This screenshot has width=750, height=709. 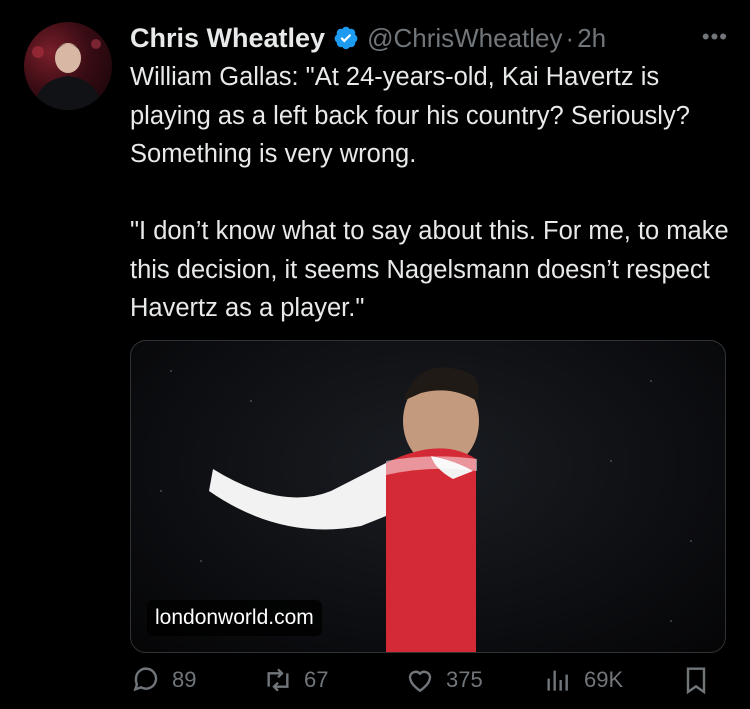 I want to click on tweet-header: Chris Wheatley @ChrisWheatley · 2h •••, so click(x=435, y=38).